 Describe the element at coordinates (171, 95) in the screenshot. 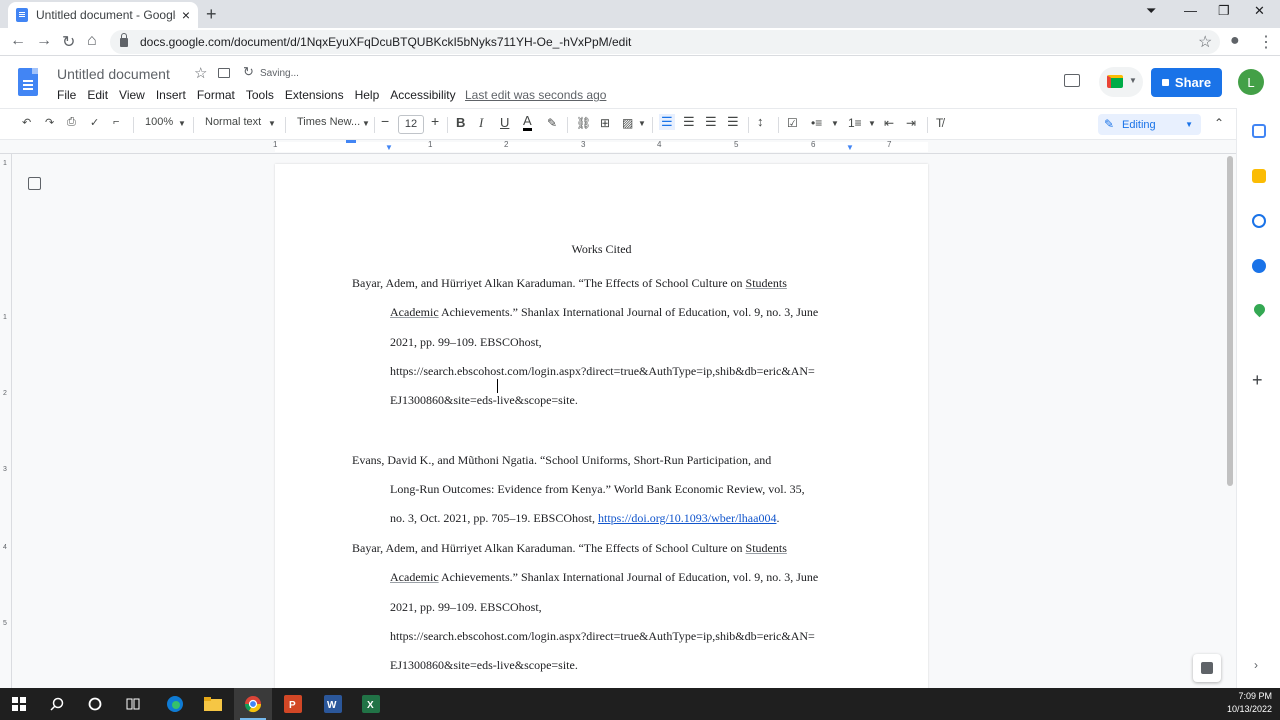

I see `menu-insert: Insert` at that location.